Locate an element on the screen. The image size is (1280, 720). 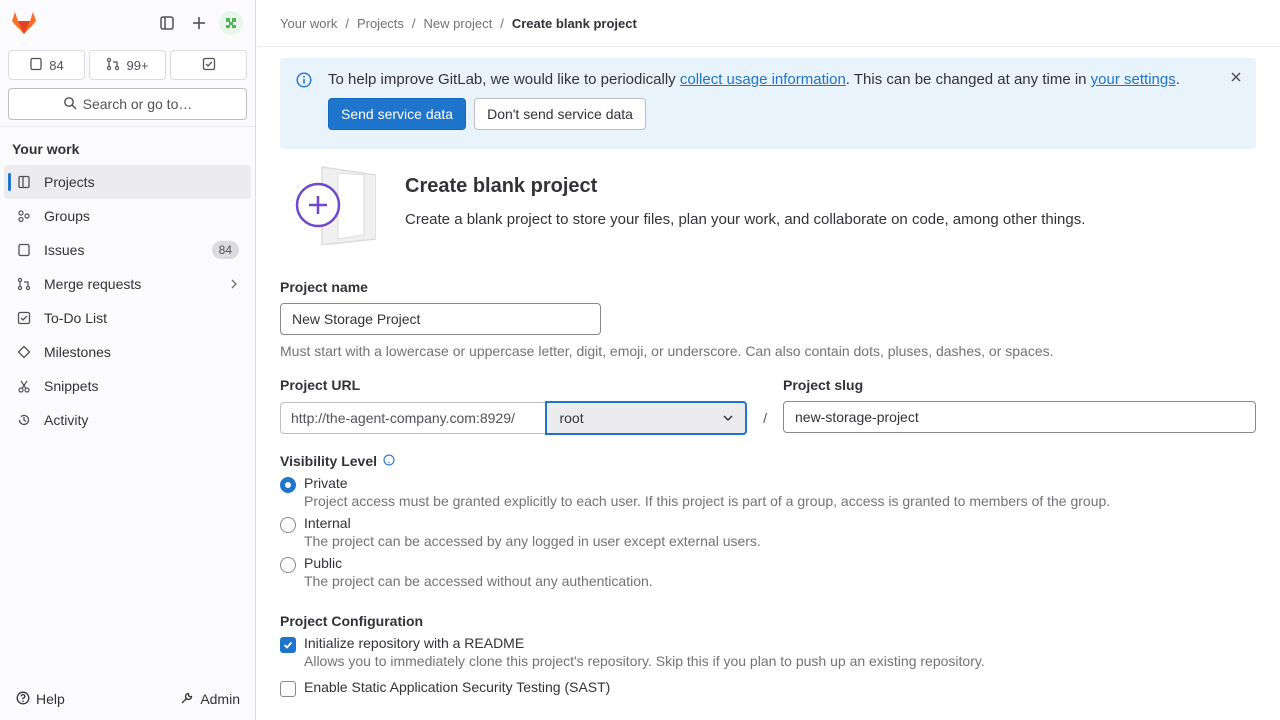
snippet-icon is located at coordinates (24, 386).